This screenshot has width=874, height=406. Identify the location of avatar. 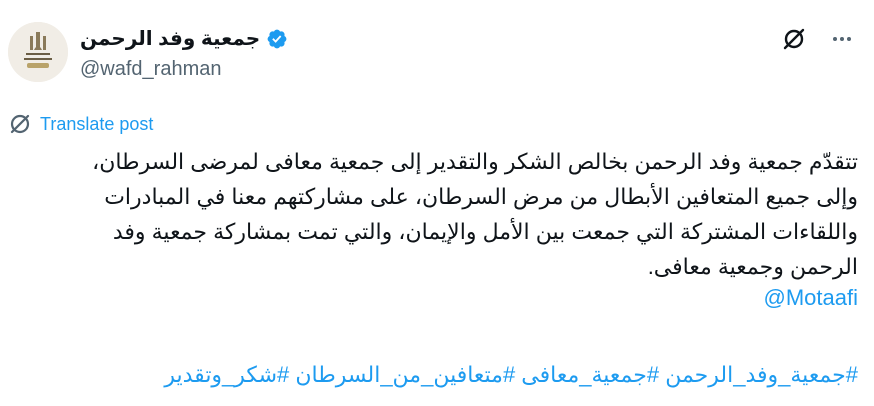
(38, 52).